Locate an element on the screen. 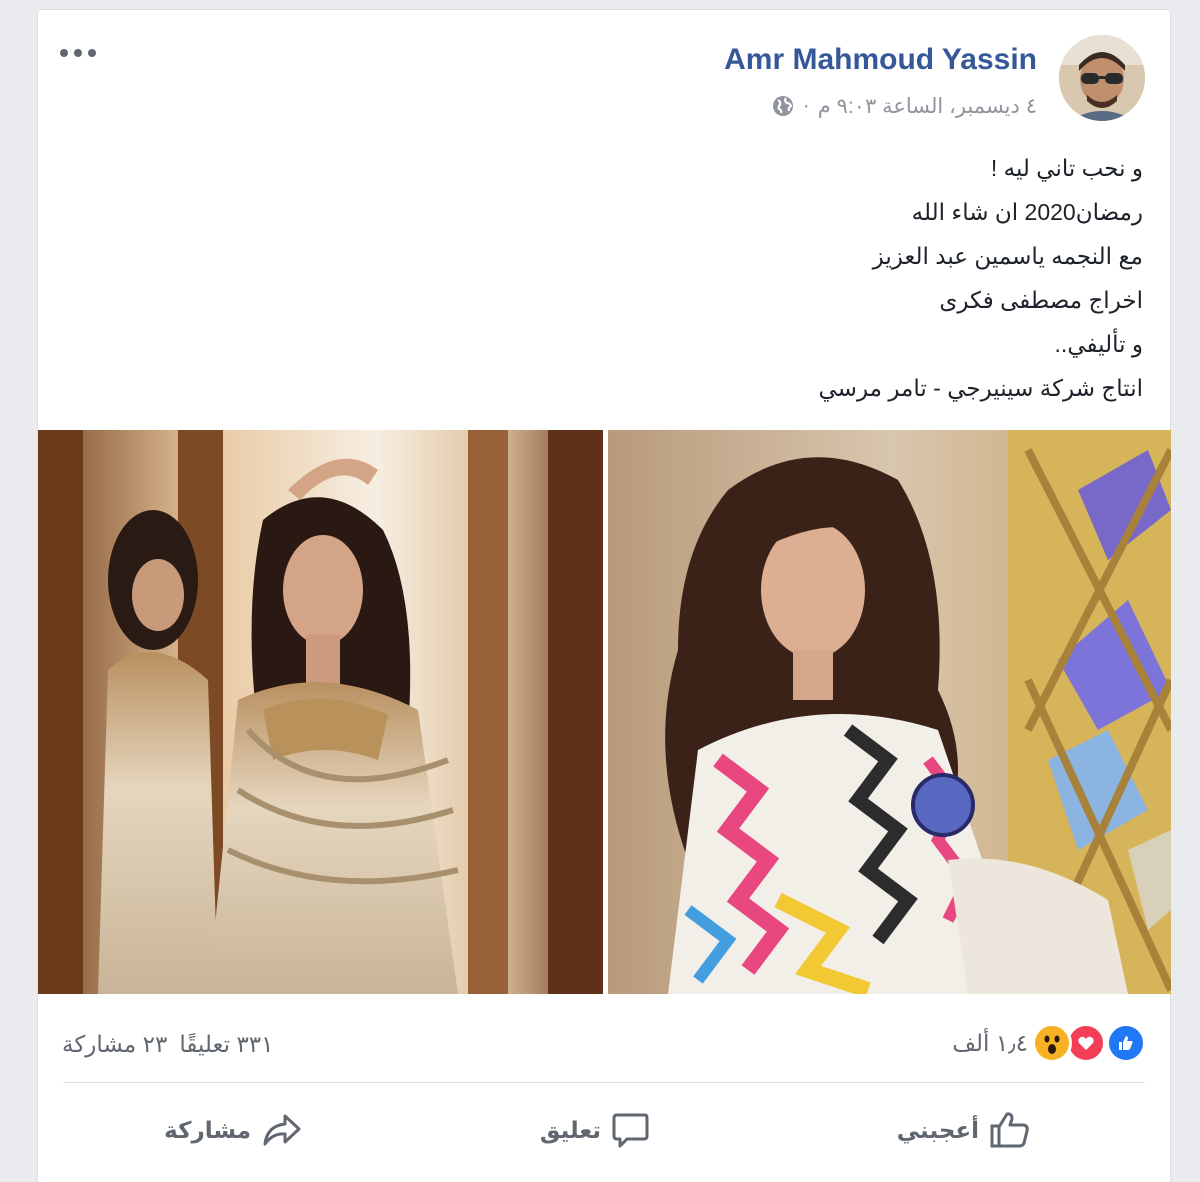 This screenshot has width=1200, height=1182. comment-count: ٣٣١ تعليقًا is located at coordinates (226, 1044).